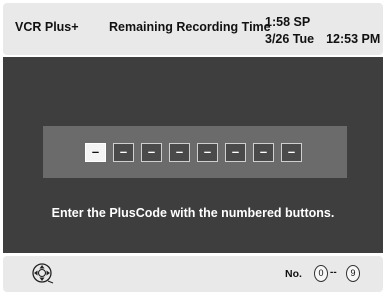  Describe the element at coordinates (190, 27) in the screenshot. I see `remaining-time-label: Remaining Recording Time` at that location.